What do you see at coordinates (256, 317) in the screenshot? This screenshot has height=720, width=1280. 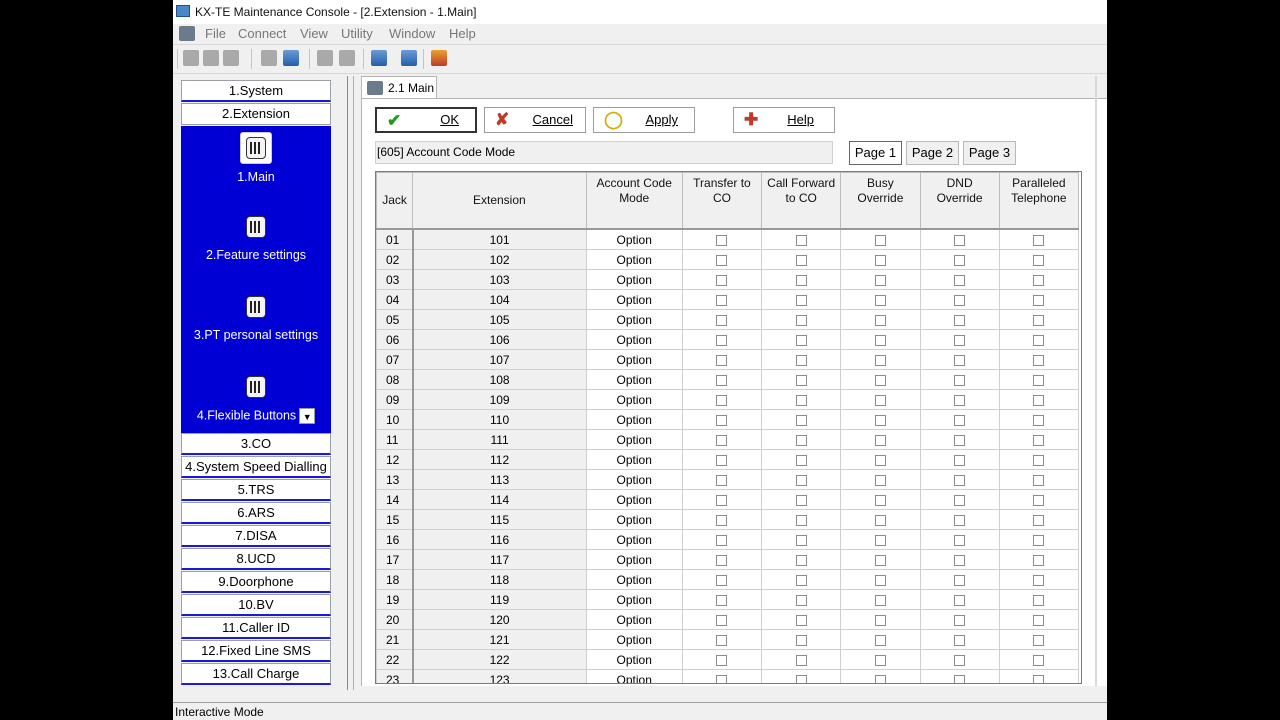 I see `sub-item-pt-personal-settings: 3.PT personal settings` at bounding box center [256, 317].